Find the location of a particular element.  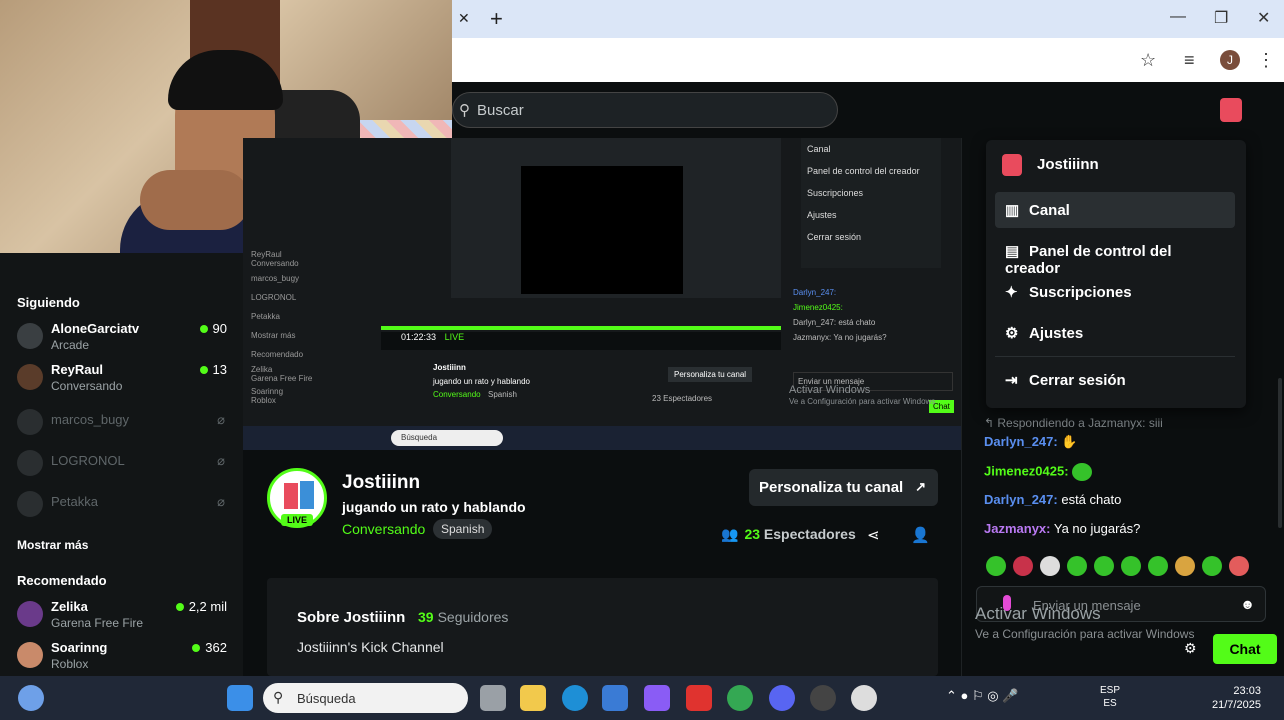

chat-username: Jazmanyx: is located at coordinates (1017, 528).